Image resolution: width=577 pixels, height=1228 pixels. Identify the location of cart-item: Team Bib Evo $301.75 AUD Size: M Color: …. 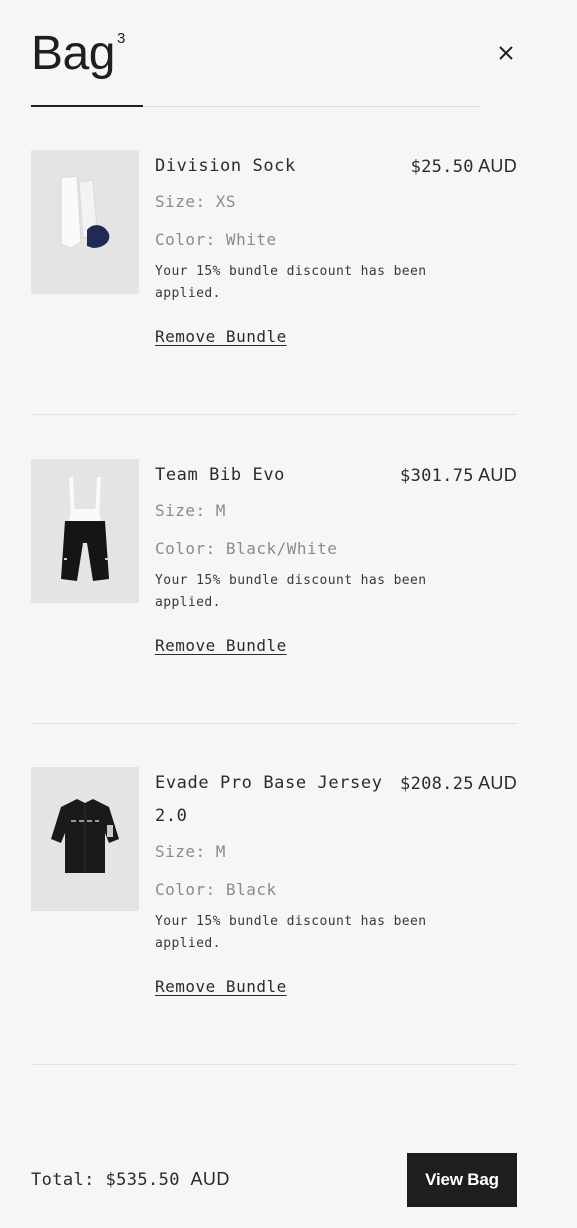
(274, 564).